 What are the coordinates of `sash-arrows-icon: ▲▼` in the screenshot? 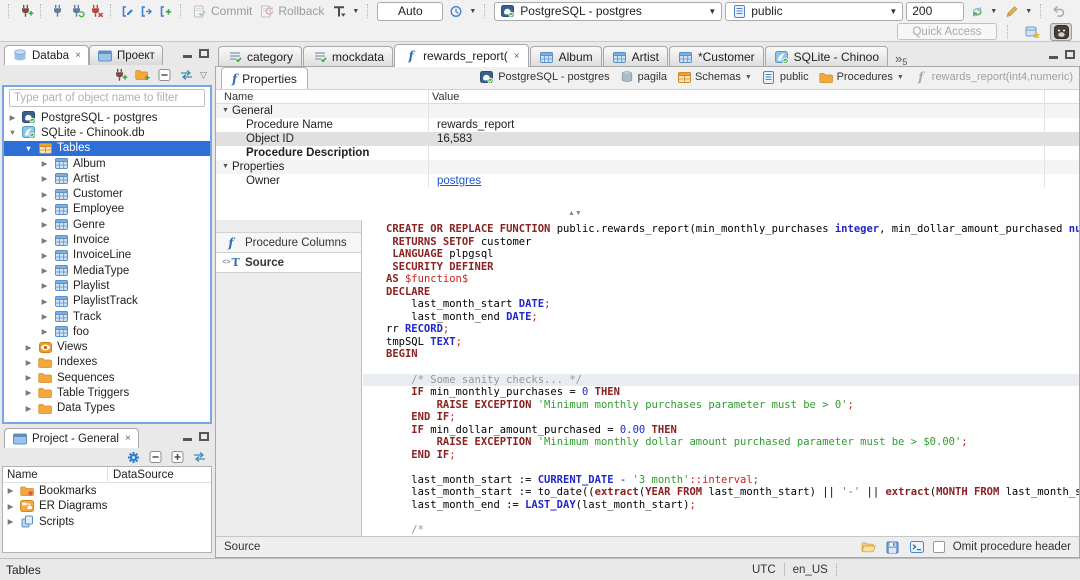 It's located at (575, 213).